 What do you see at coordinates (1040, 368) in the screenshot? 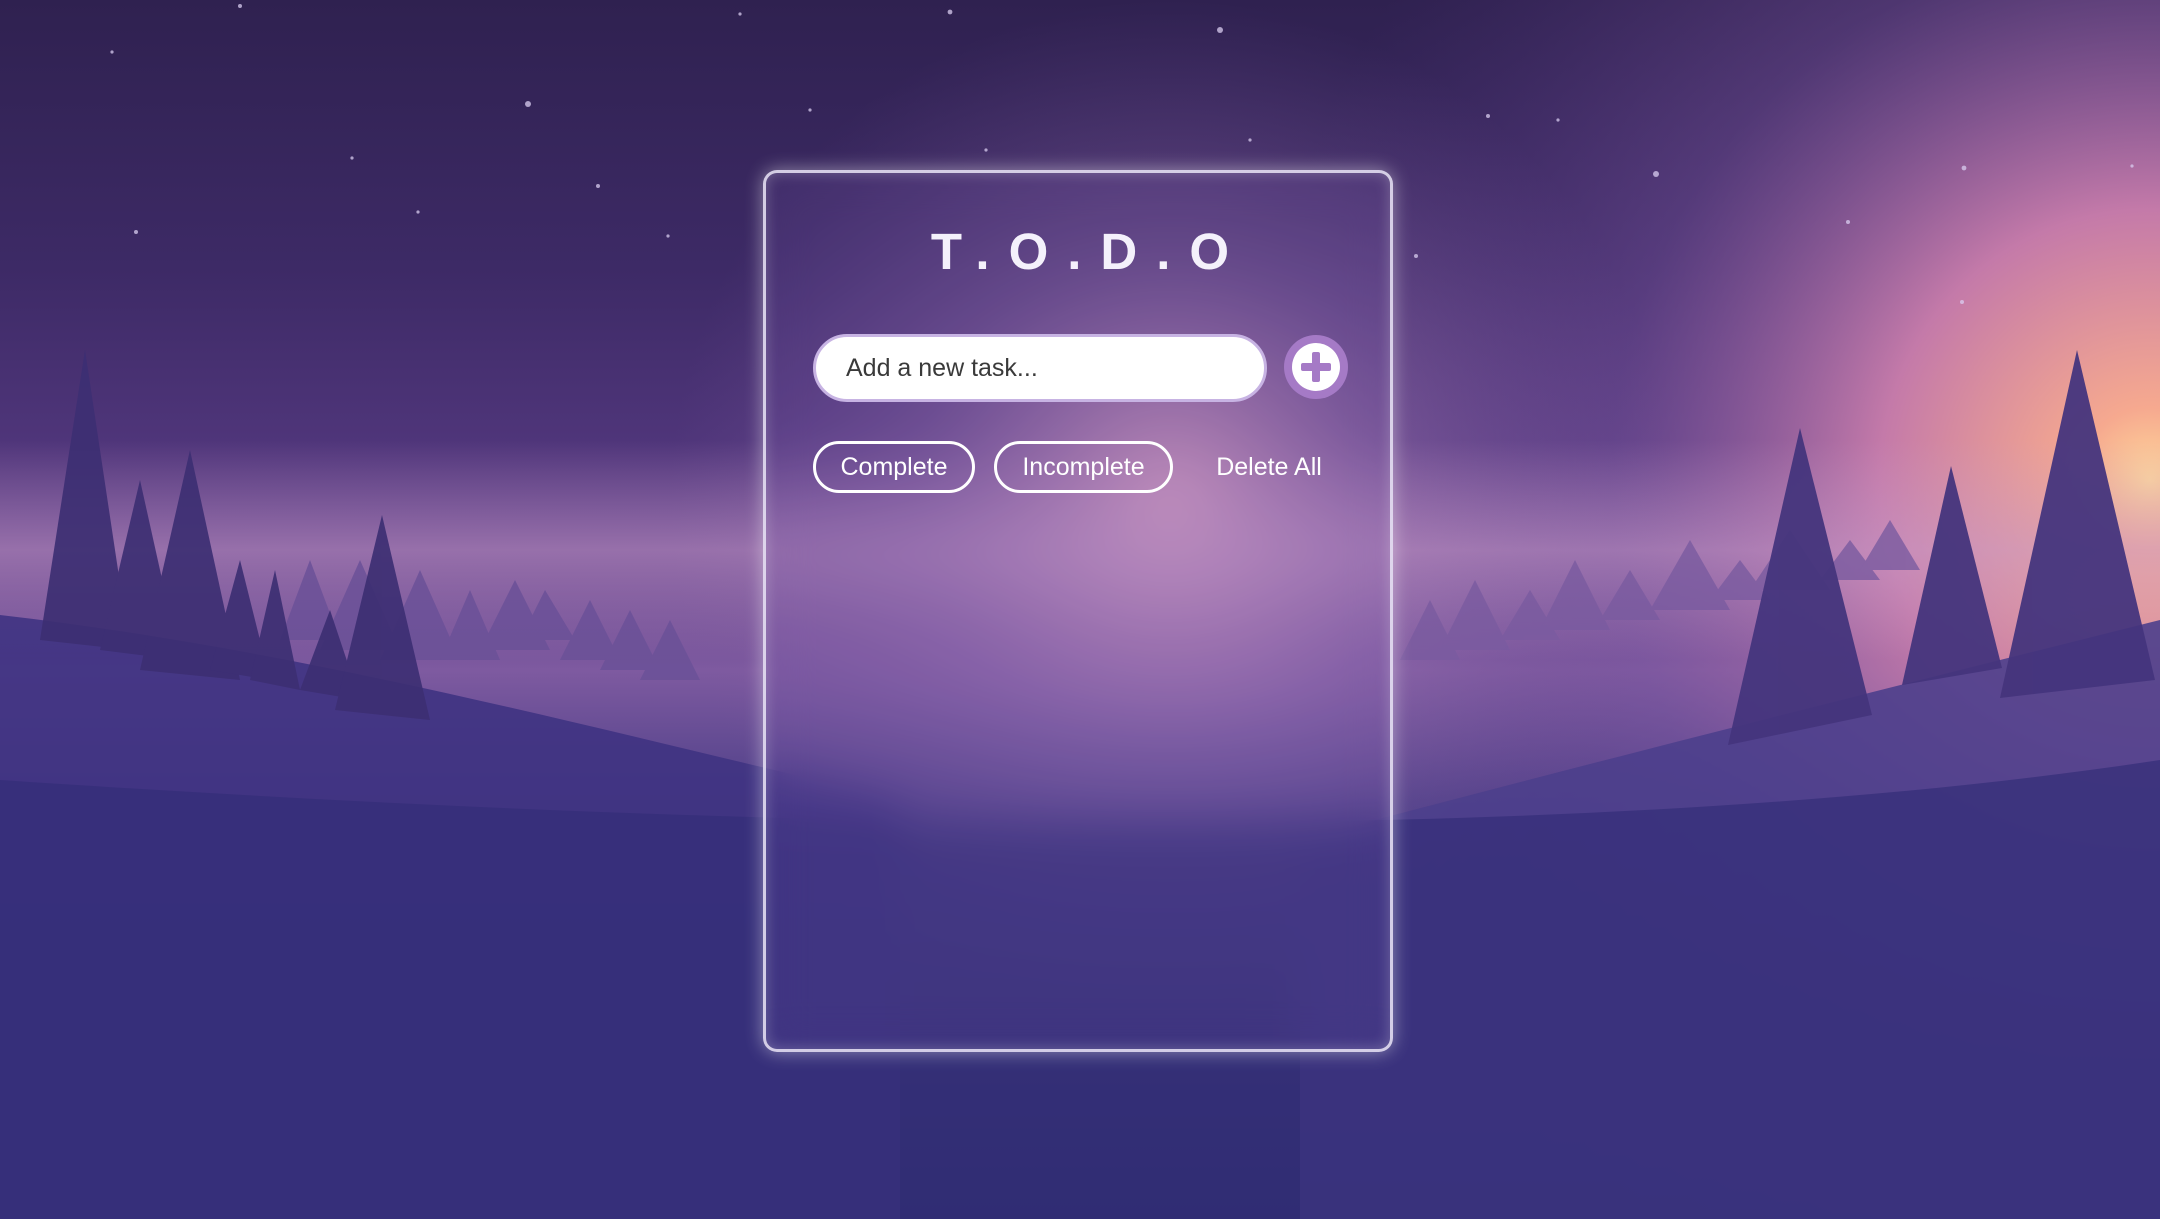
I see `new-task-input` at bounding box center [1040, 368].